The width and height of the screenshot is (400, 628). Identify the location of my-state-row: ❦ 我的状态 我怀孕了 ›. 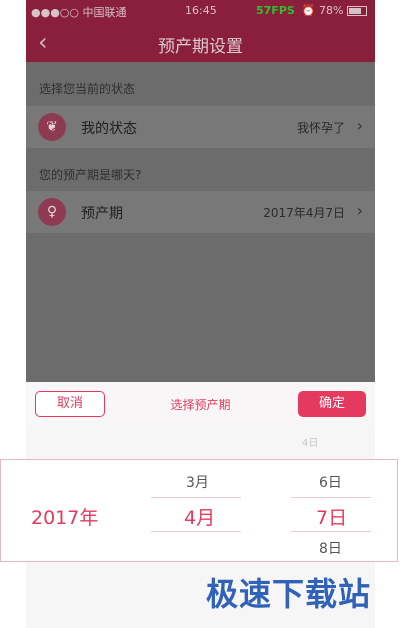
(200, 127).